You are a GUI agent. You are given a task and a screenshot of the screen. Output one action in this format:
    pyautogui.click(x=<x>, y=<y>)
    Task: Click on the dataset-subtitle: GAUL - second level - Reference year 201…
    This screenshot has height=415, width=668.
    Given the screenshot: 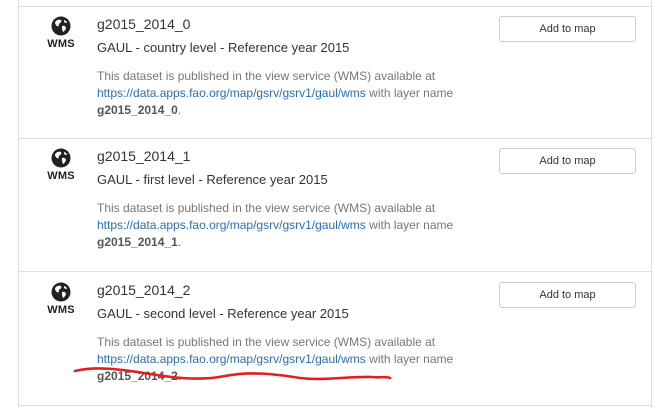 What is the action you would take?
    pyautogui.click(x=223, y=313)
    